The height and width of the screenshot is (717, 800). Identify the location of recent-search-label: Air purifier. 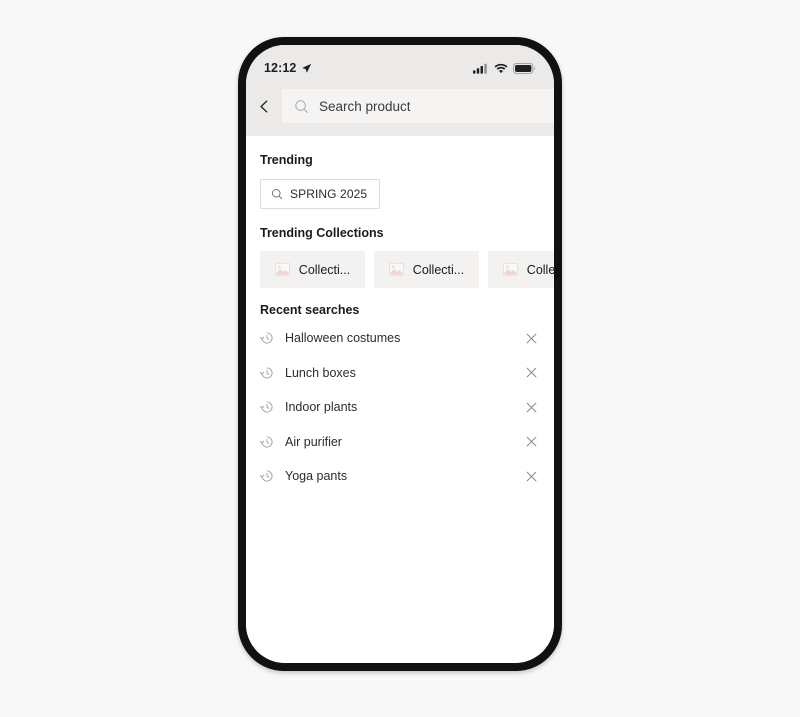
(313, 441).